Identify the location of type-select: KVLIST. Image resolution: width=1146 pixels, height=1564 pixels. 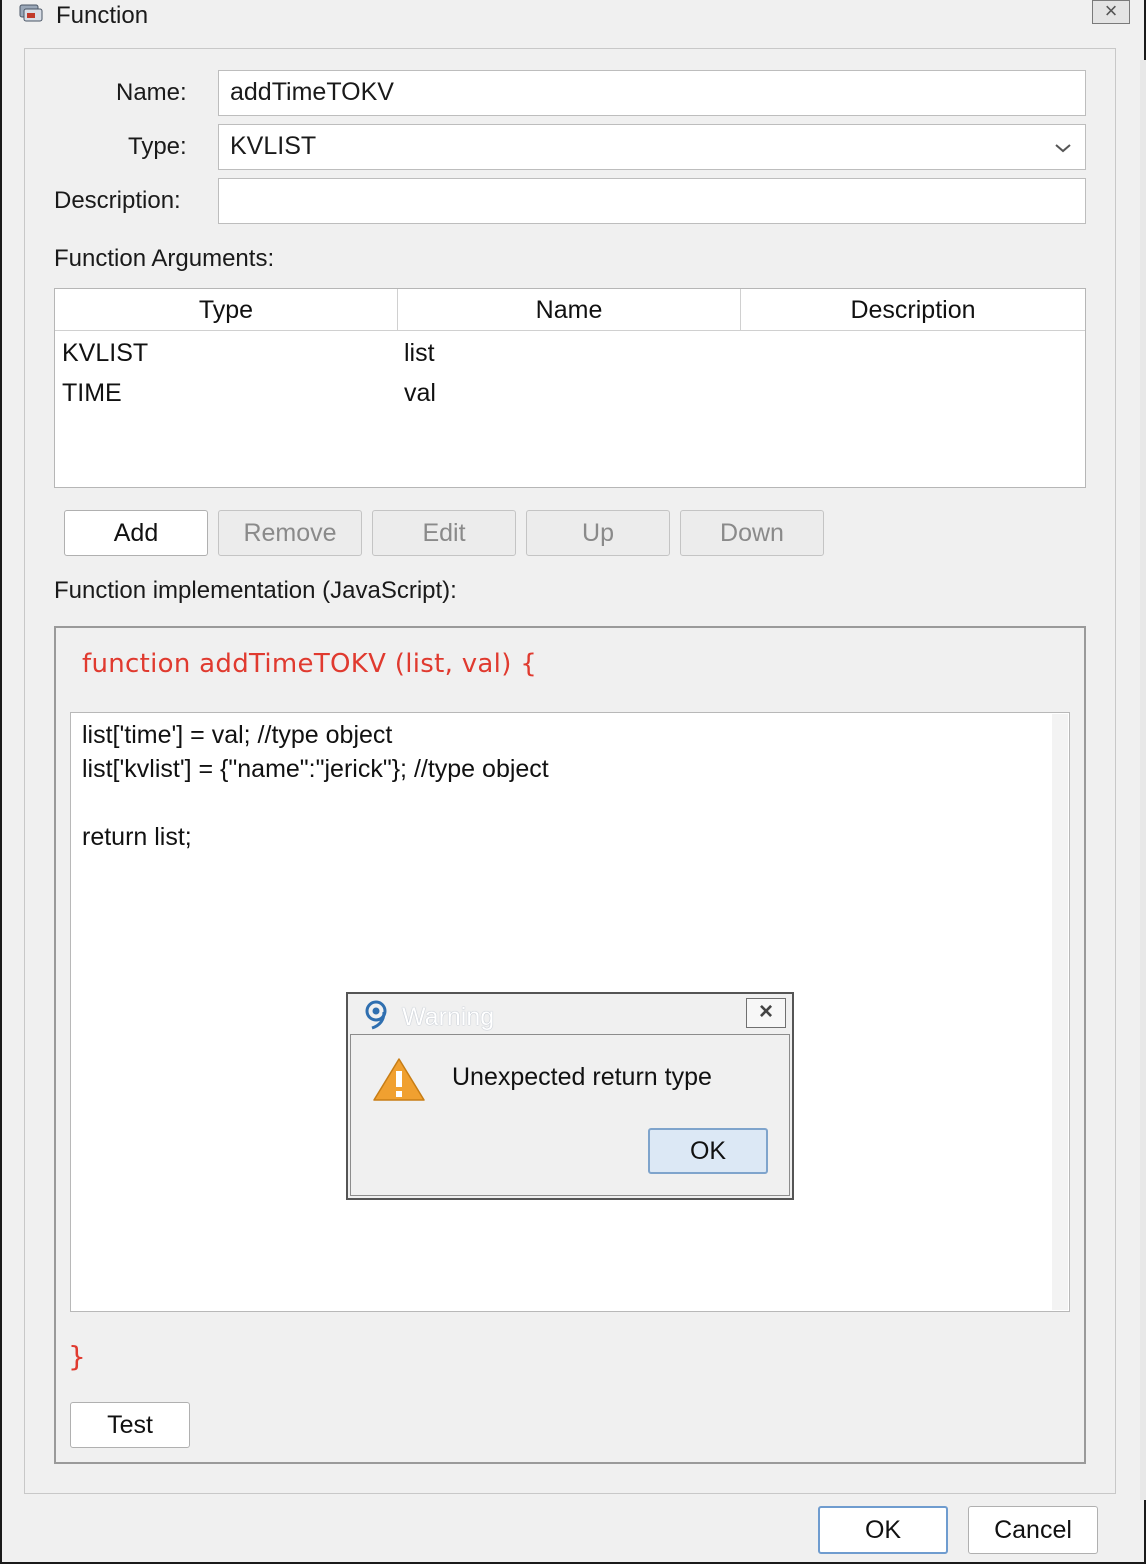
(652, 147).